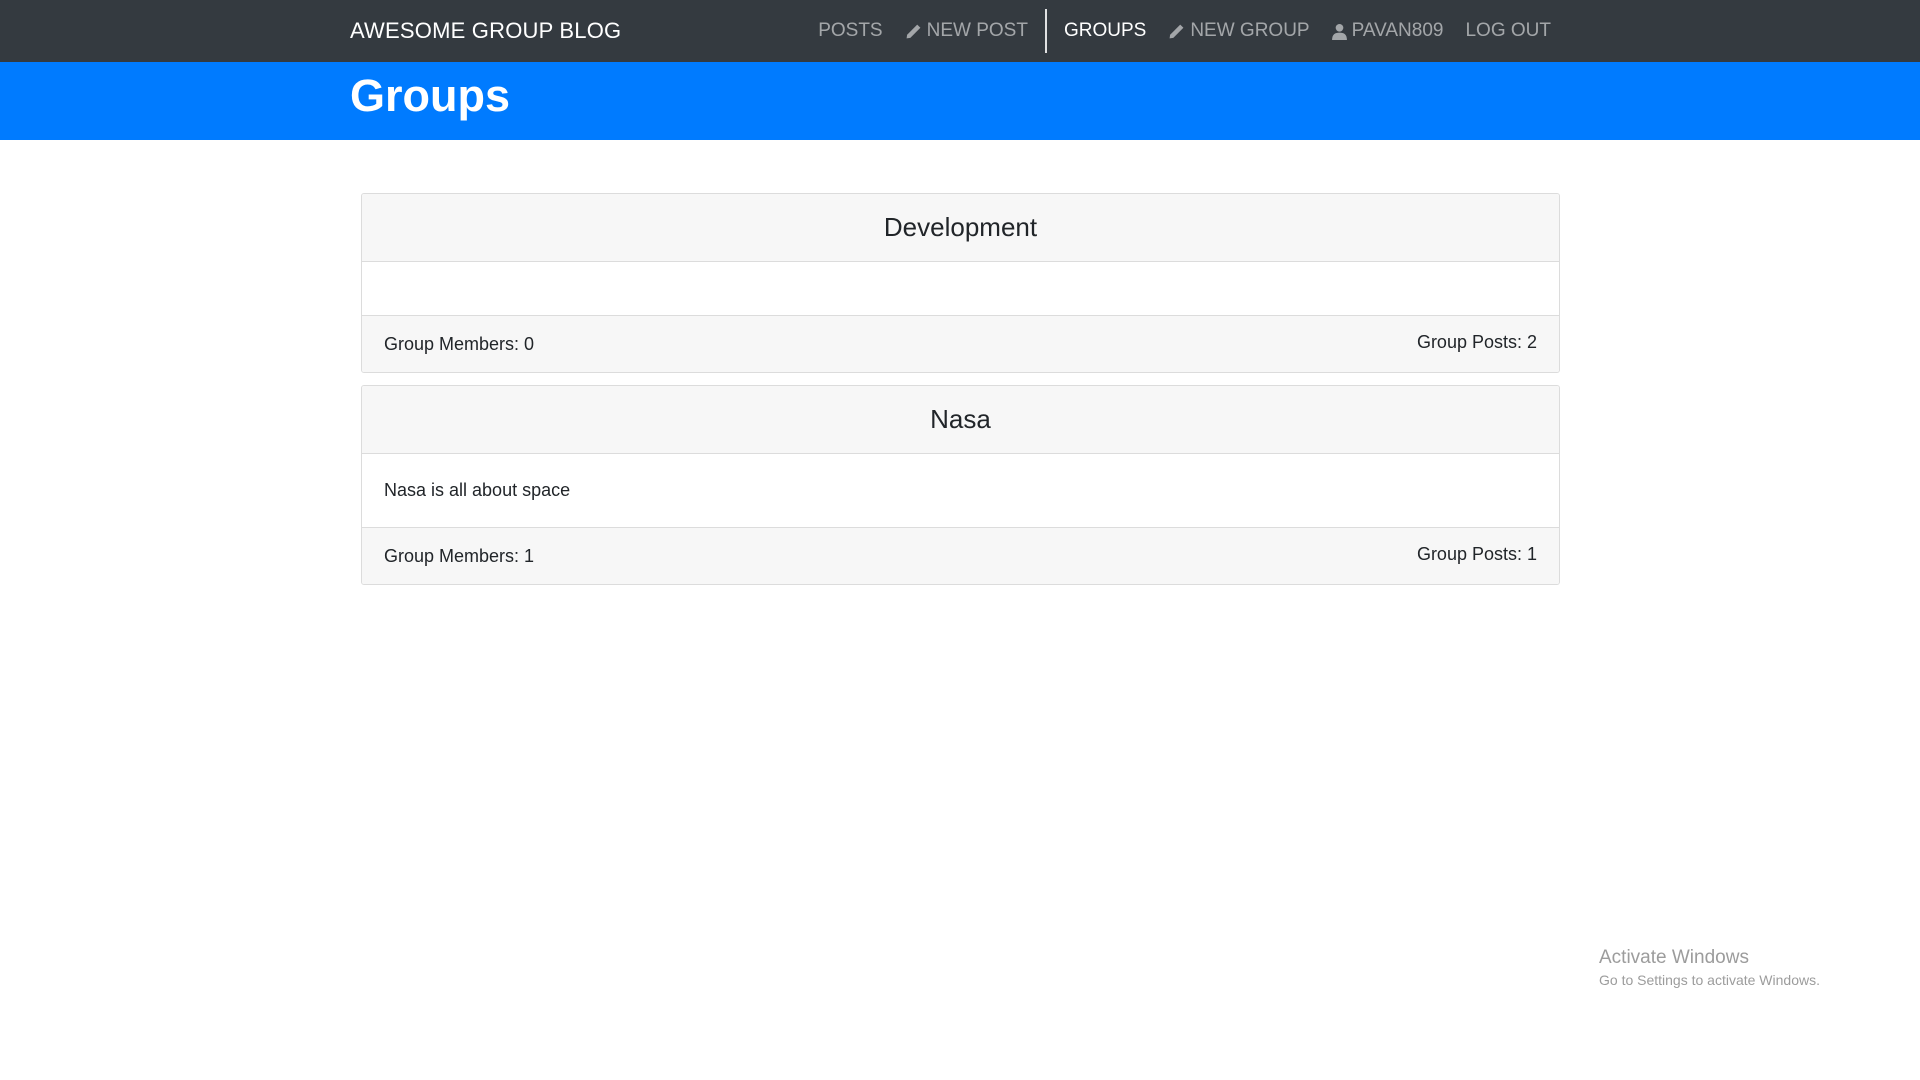 Image resolution: width=1920 pixels, height=1080 pixels. I want to click on nav-new-post-label: NEW POST, so click(977, 30).